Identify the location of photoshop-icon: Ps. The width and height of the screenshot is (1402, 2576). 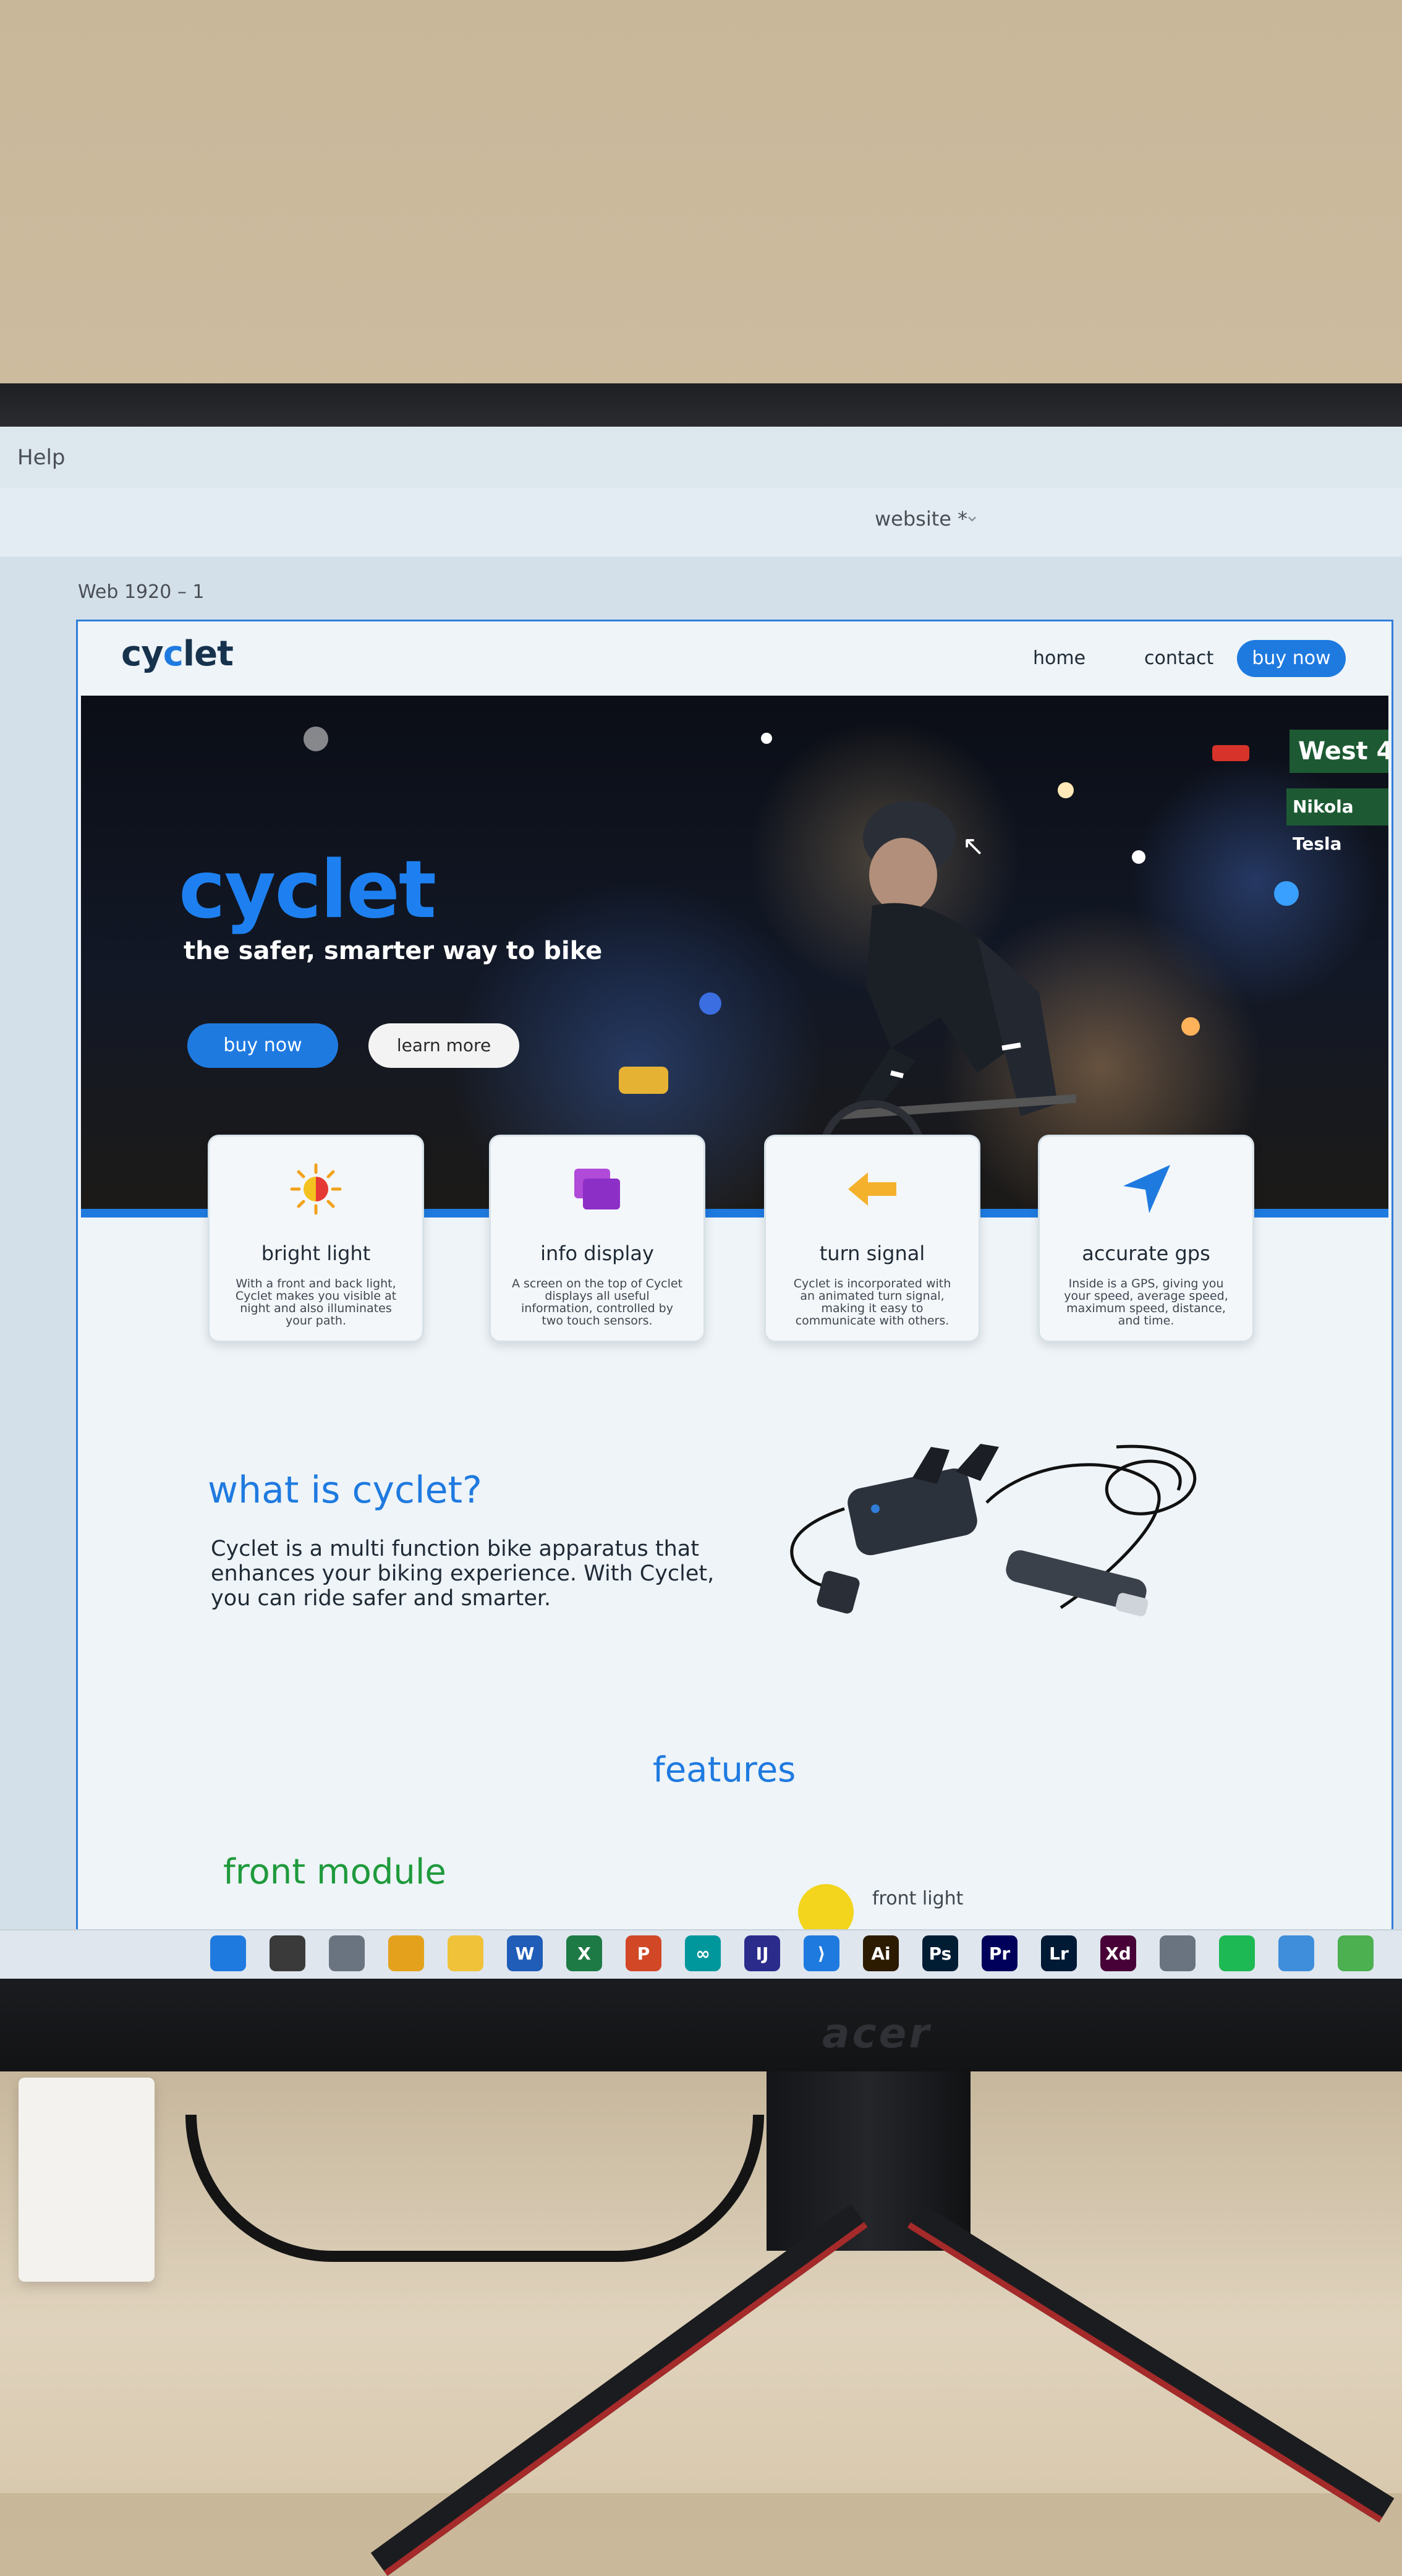
(940, 1953).